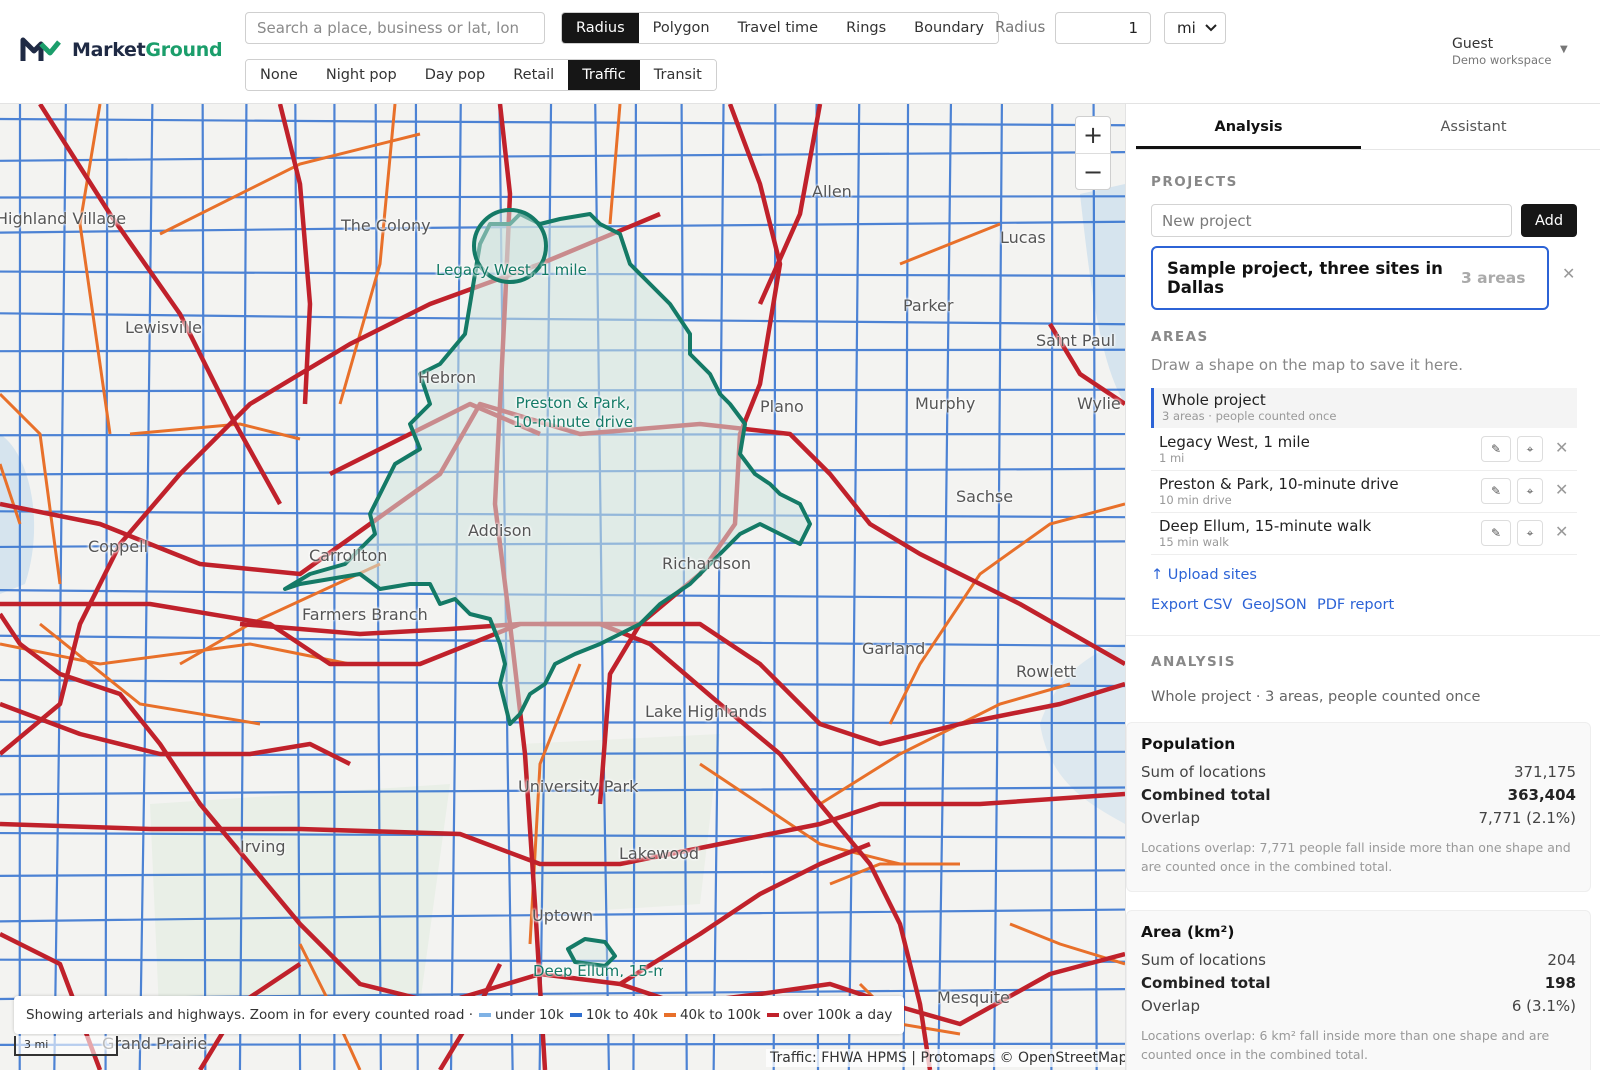  What do you see at coordinates (279, 75) in the screenshot?
I see `layer-none: None` at bounding box center [279, 75].